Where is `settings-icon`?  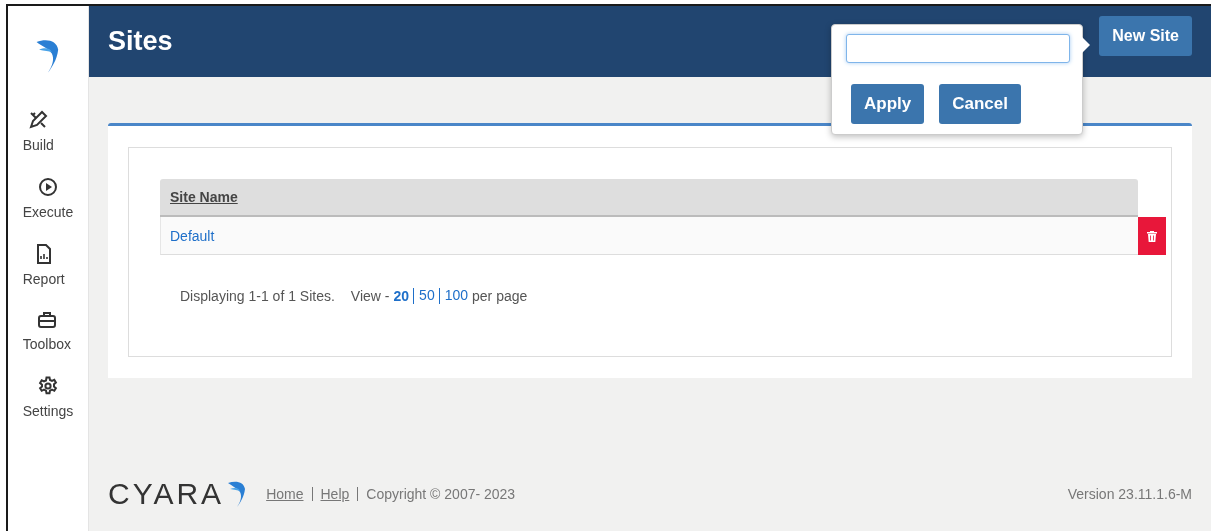 settings-icon is located at coordinates (48, 386).